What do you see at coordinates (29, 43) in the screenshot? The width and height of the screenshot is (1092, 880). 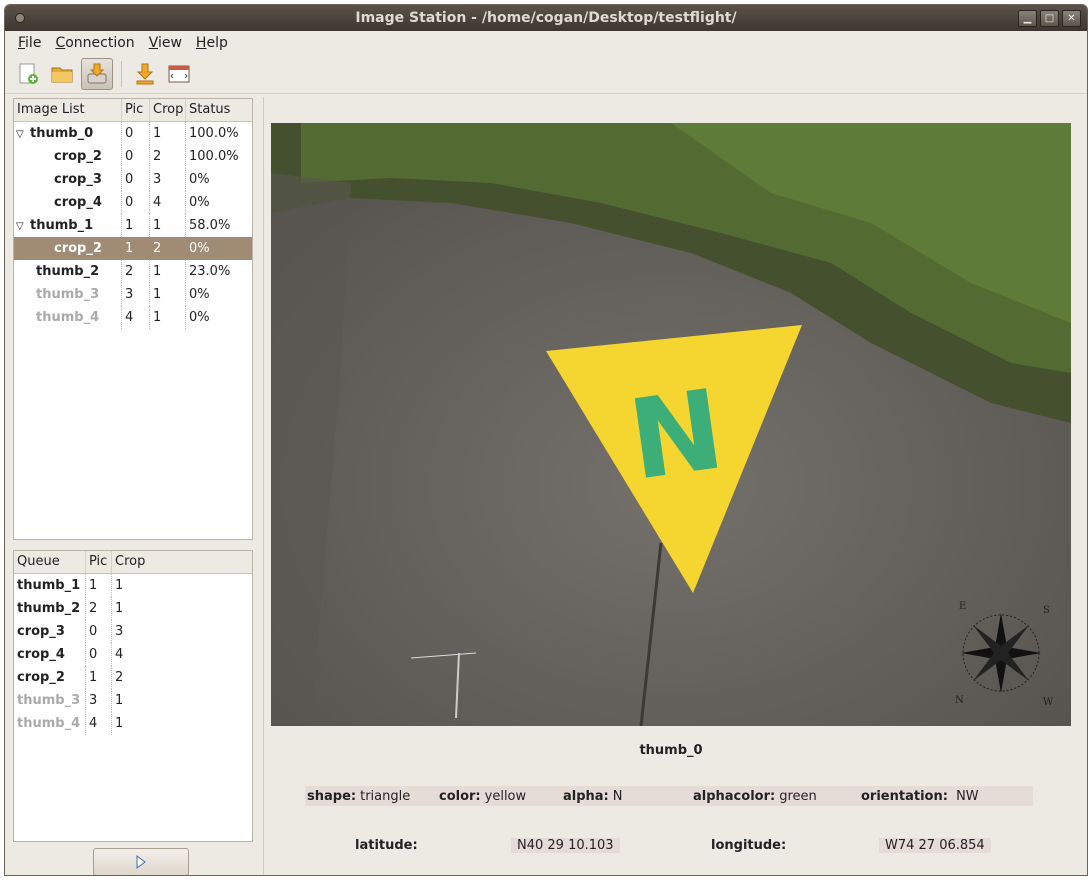 I see `menu-file: File` at bounding box center [29, 43].